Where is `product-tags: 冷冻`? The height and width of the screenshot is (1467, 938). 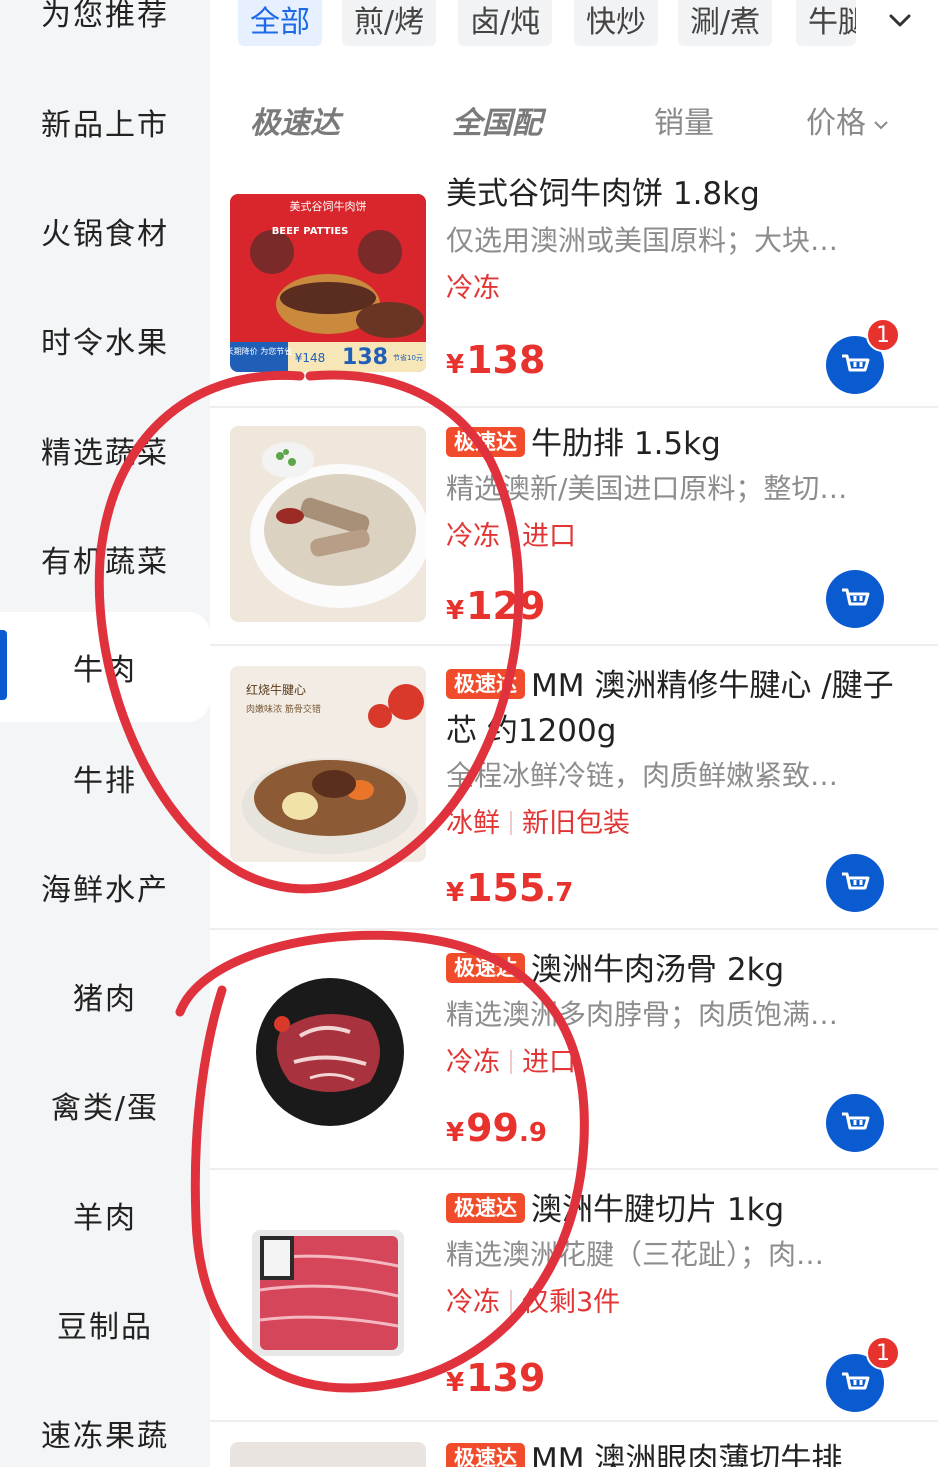
product-tags: 冷冻 is located at coordinates (672, 289).